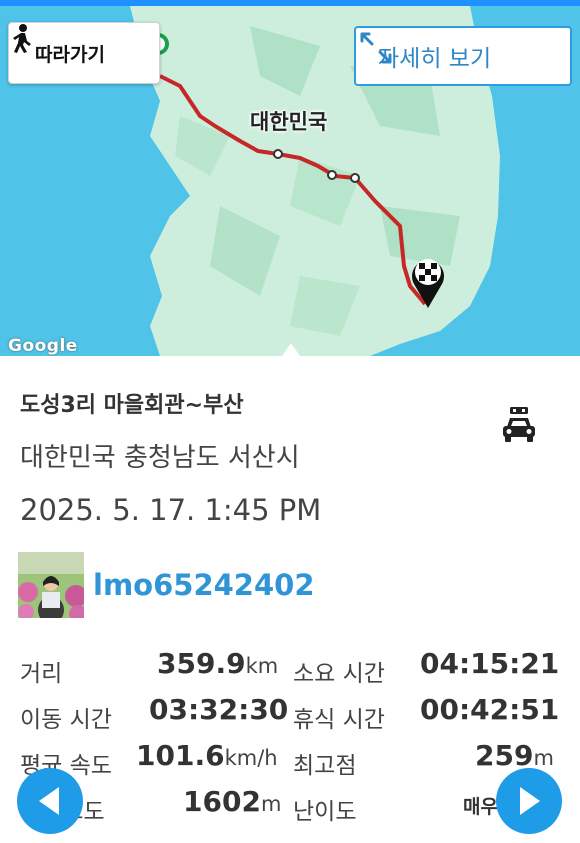 This screenshot has height=843, width=580. I want to click on user-avatar, so click(51, 585).